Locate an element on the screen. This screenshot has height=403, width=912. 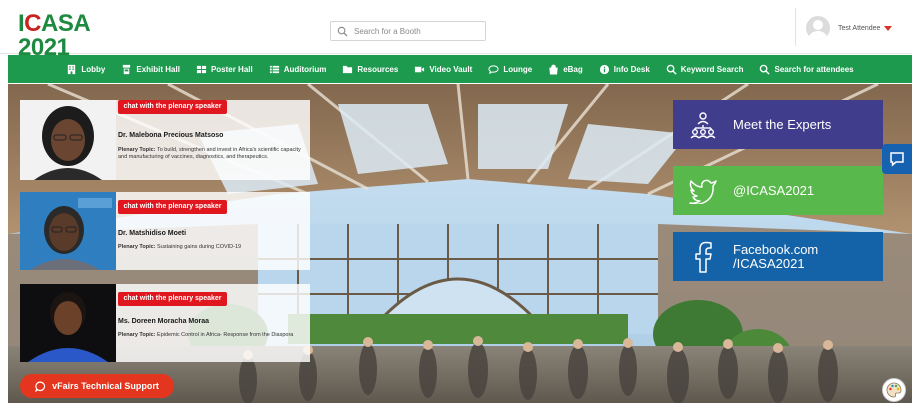
booth-search-box is located at coordinates (408, 31).